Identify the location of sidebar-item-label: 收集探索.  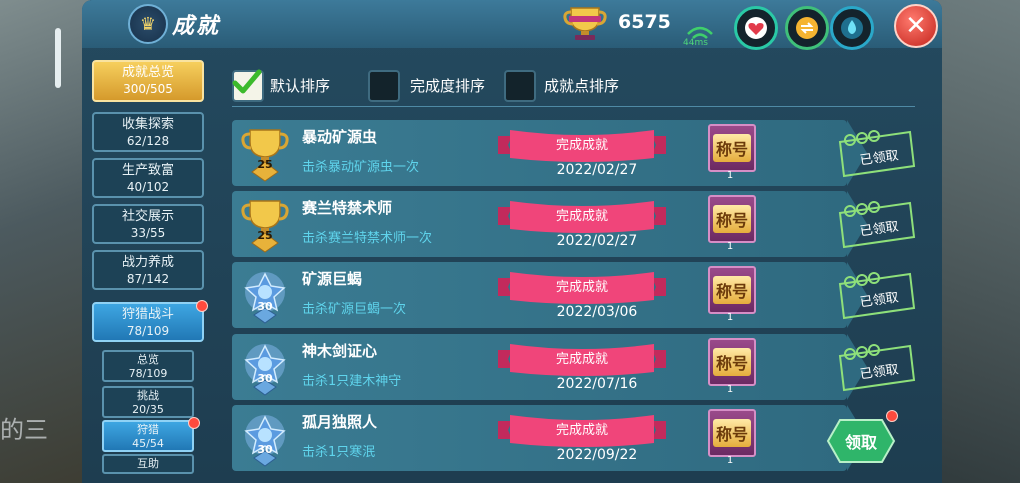
(147, 124).